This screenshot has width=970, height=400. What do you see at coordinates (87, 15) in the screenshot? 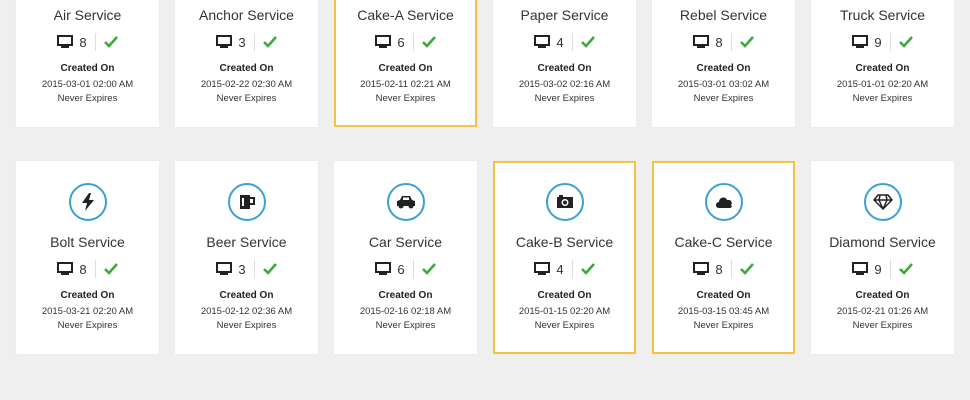
I see `service-title: Air Service` at bounding box center [87, 15].